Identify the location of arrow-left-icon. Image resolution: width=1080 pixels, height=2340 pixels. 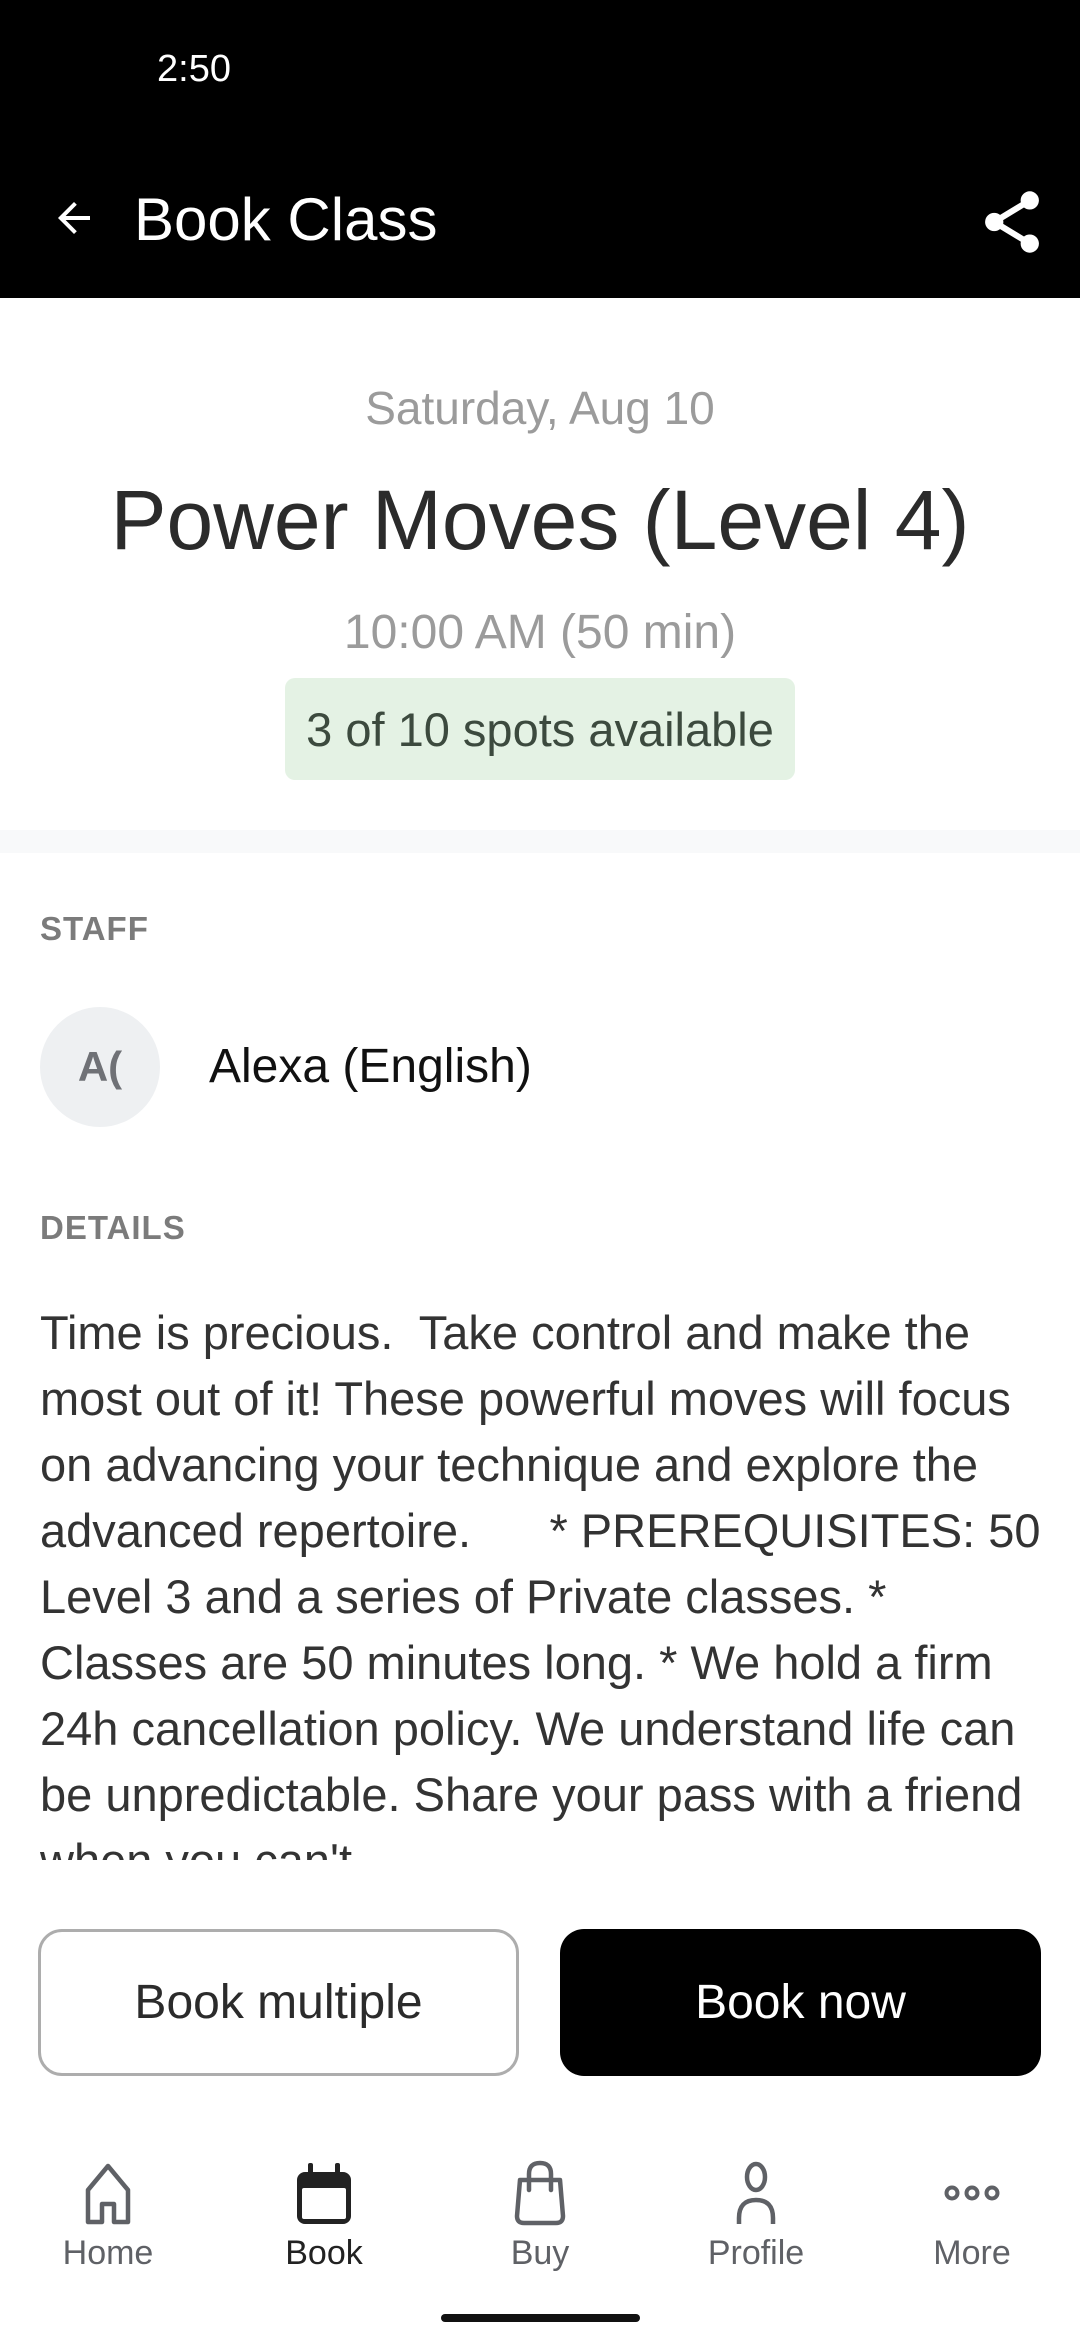
(74, 218).